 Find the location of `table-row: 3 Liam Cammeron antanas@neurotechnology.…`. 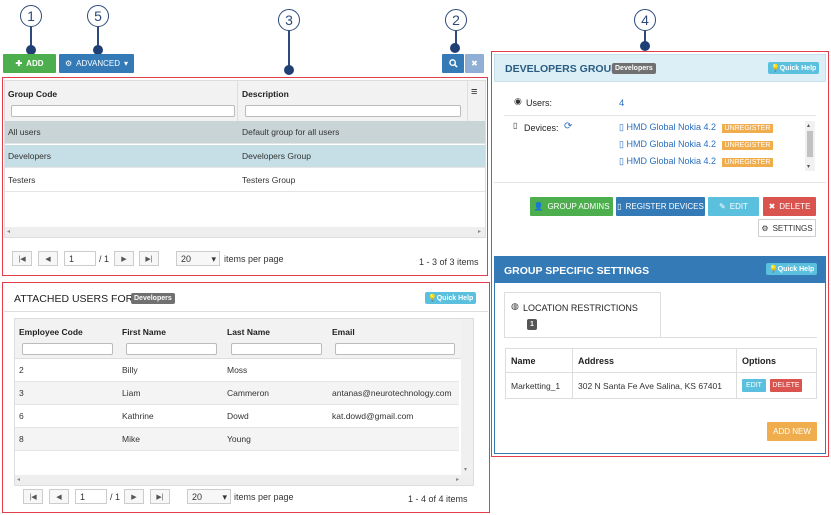

table-row: 3 Liam Cammeron antanas@neurotechnology.… is located at coordinates (237, 393).